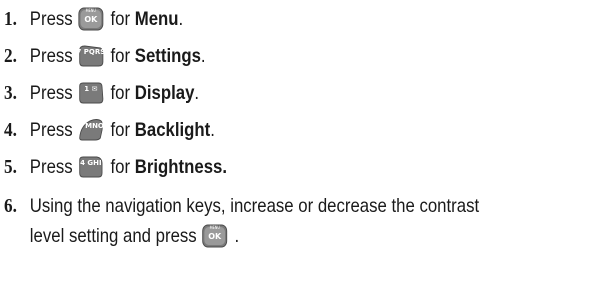  What do you see at coordinates (172, 130) in the screenshot?
I see `step-target: Backlight` at bounding box center [172, 130].